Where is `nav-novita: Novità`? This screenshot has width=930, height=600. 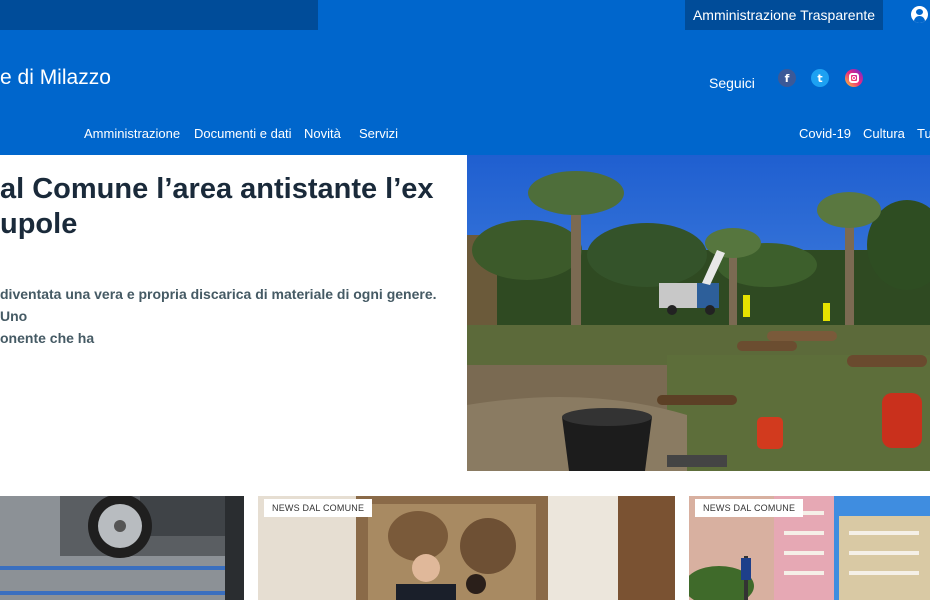
nav-novita: Novità is located at coordinates (322, 133).